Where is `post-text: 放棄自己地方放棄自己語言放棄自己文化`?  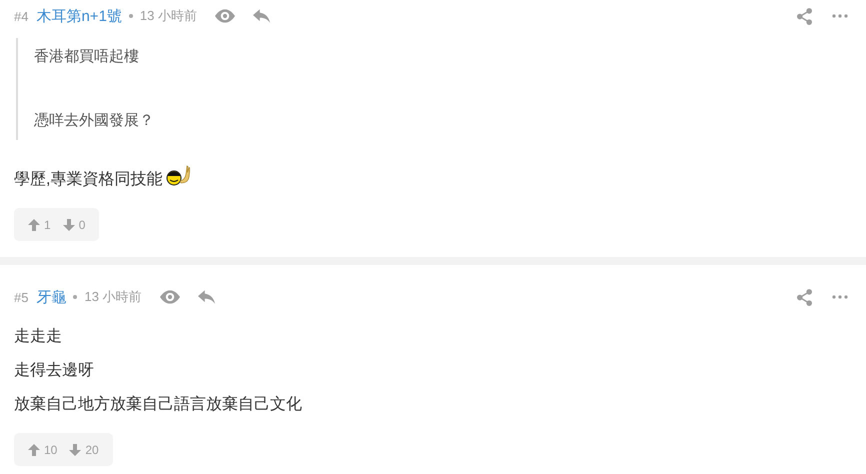
post-text: 放棄自己地方放棄自己語言放棄自己文化 is located at coordinates (158, 404).